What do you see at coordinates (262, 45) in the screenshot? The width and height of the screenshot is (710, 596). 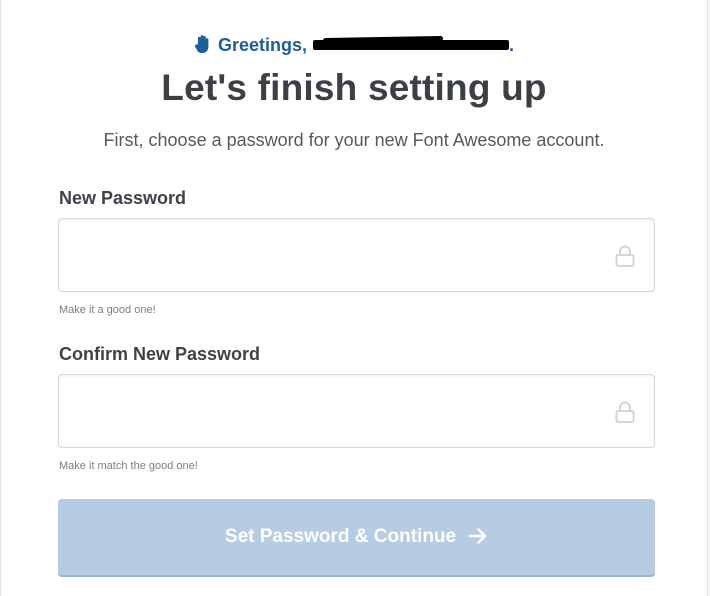 I see `greeting-text: Greetings,` at bounding box center [262, 45].